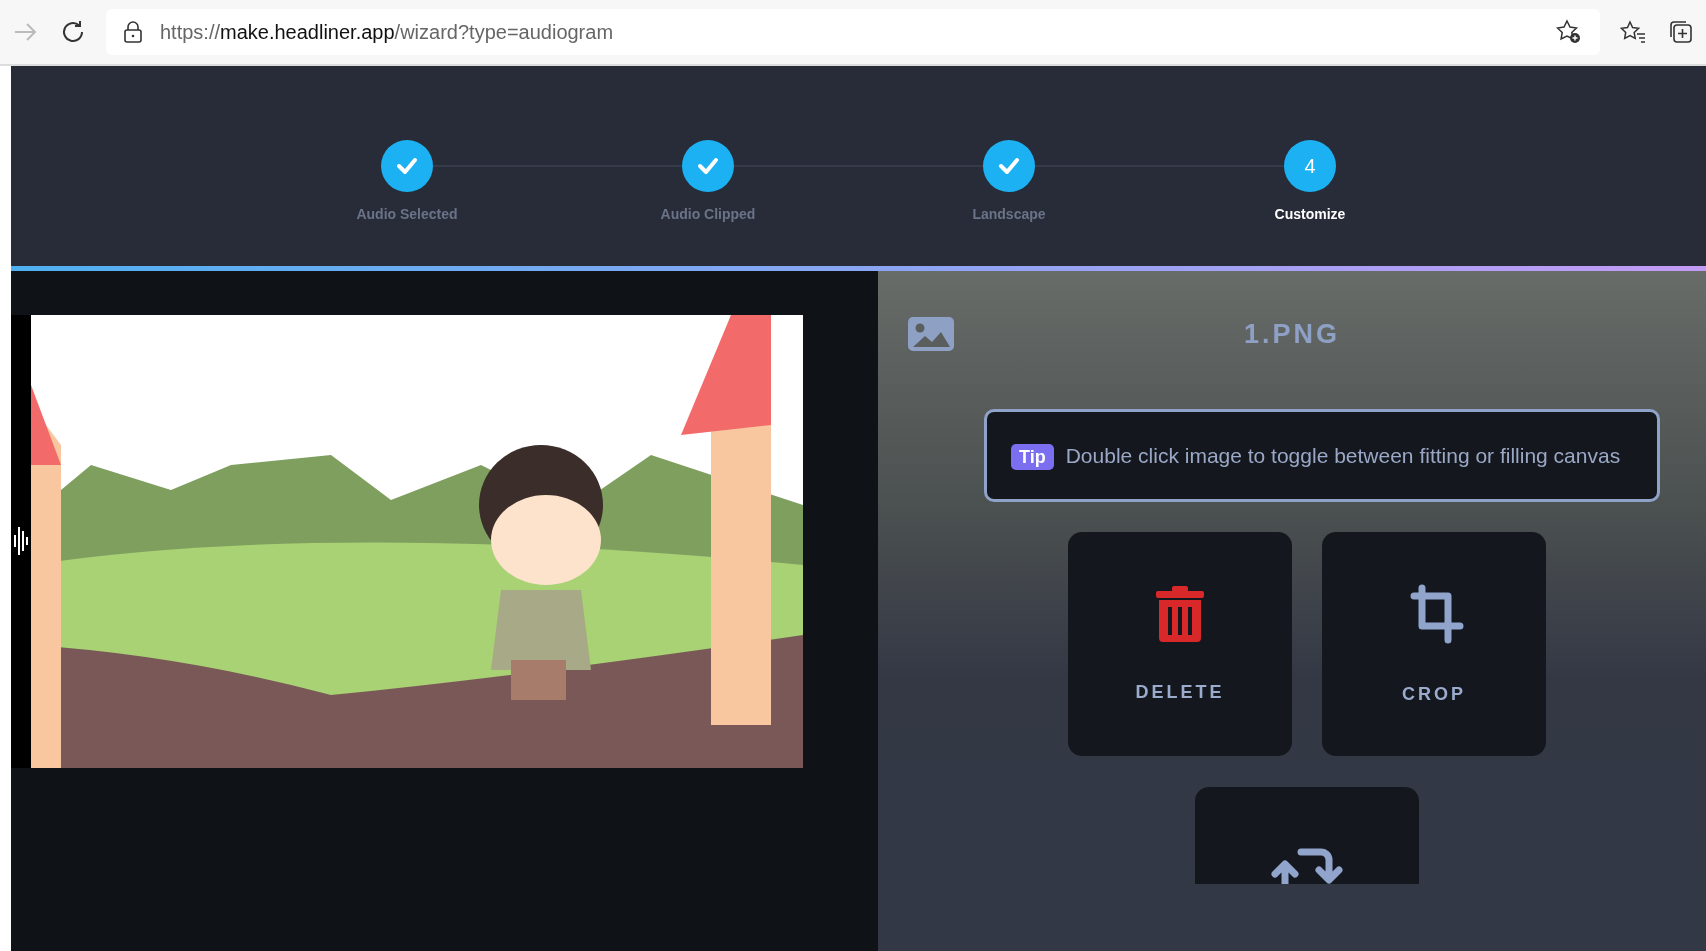  What do you see at coordinates (387, 32) in the screenshot?
I see `url-text: https://make.headliner.app/wizard?type=audiogram` at bounding box center [387, 32].